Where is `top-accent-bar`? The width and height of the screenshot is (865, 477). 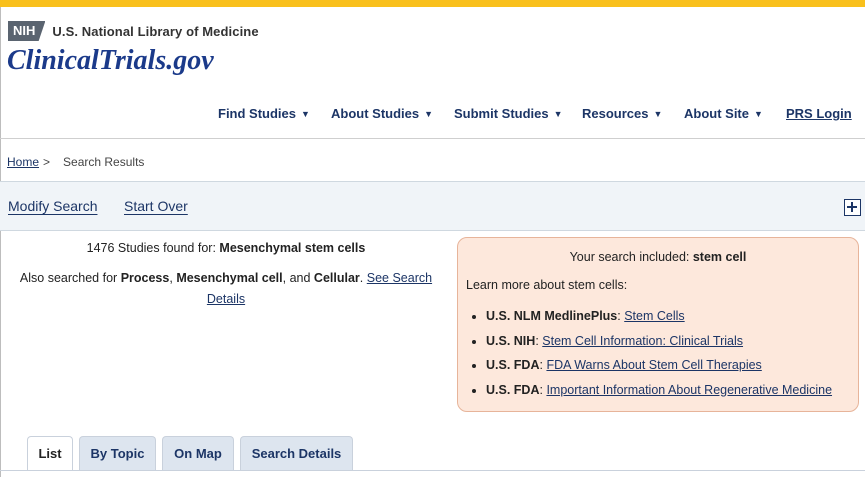 top-accent-bar is located at coordinates (432, 3).